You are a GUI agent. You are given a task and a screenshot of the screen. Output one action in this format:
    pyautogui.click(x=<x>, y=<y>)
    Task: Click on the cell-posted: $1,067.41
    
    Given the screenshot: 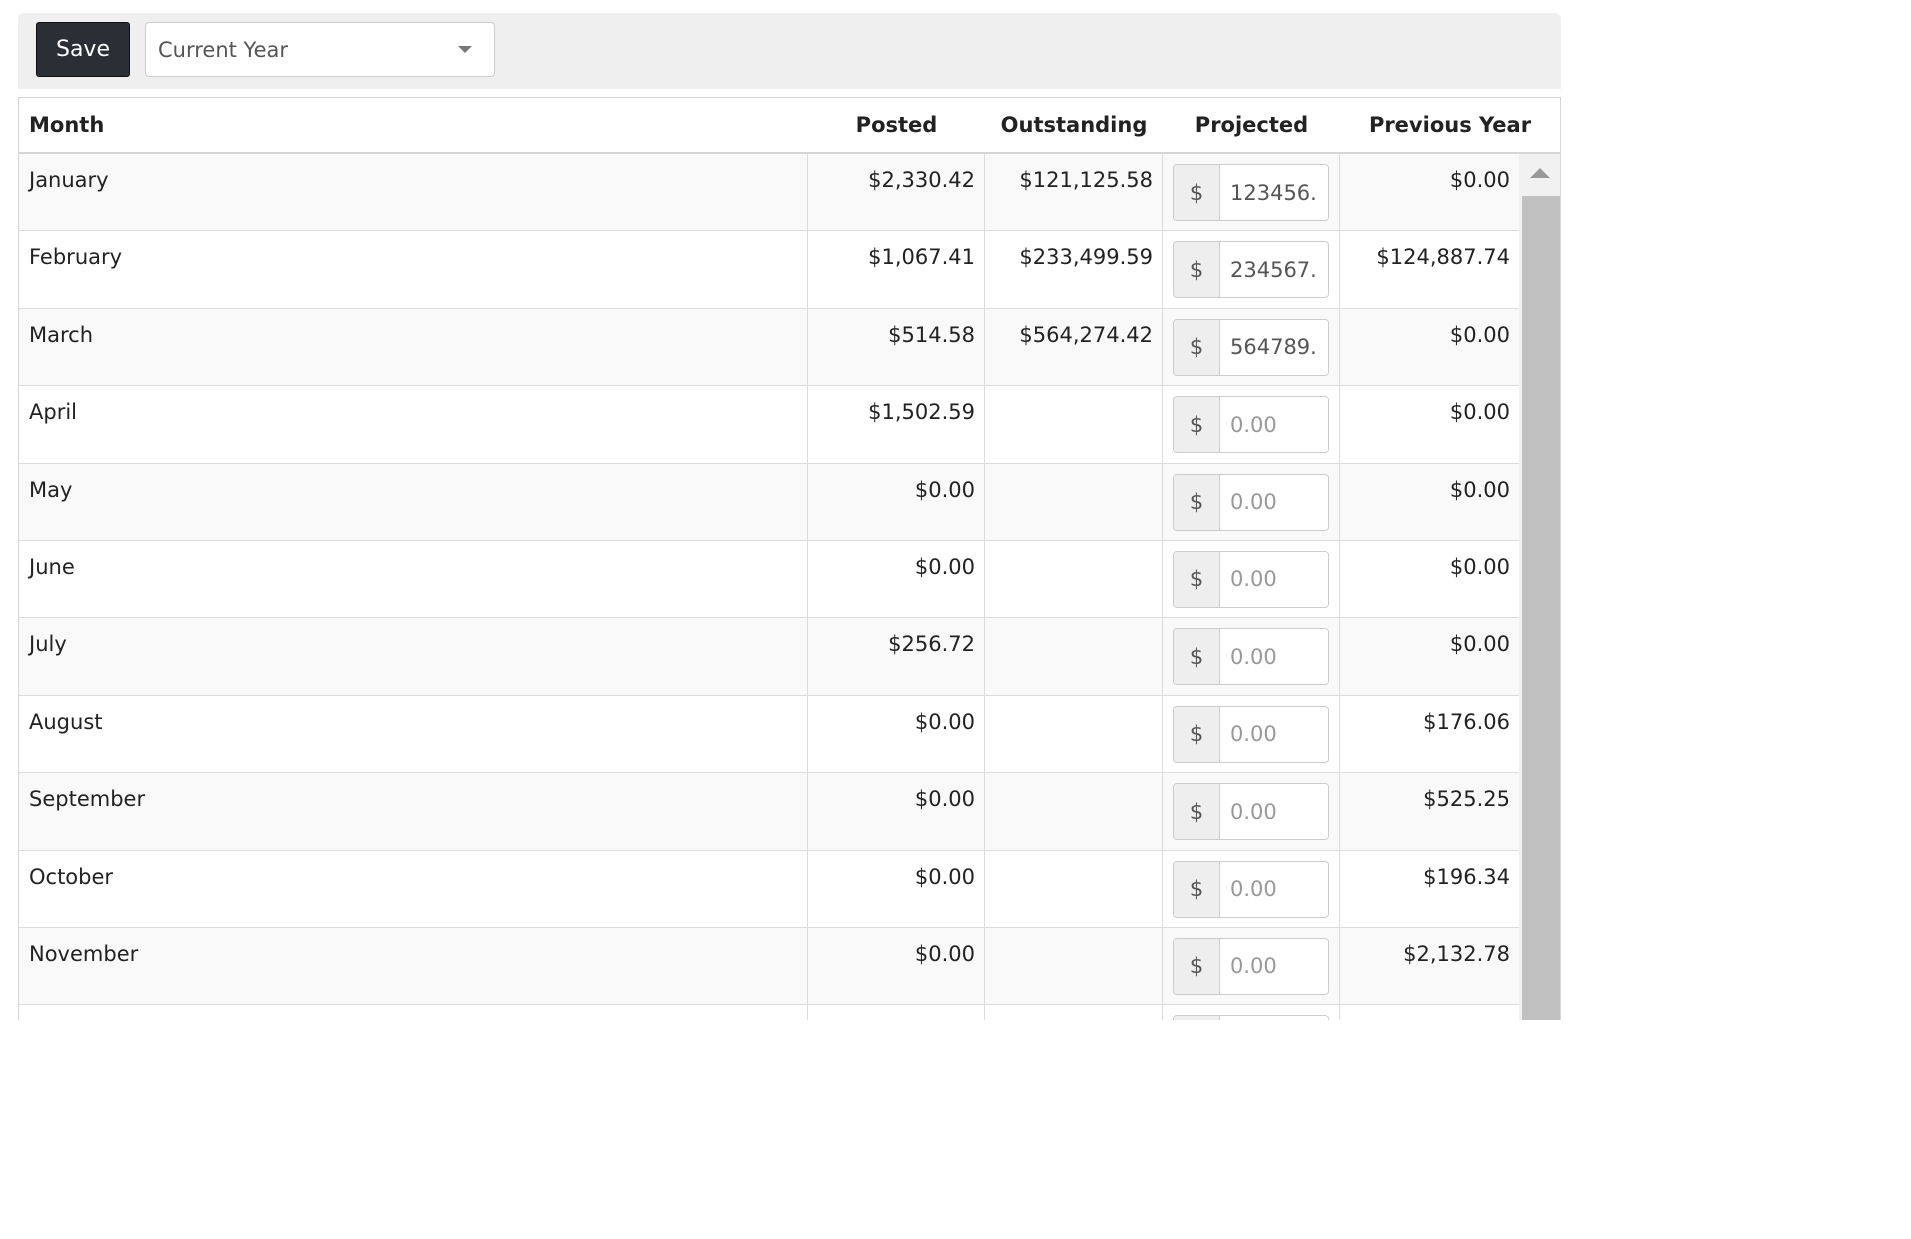 What is the action you would take?
    pyautogui.click(x=896, y=269)
    